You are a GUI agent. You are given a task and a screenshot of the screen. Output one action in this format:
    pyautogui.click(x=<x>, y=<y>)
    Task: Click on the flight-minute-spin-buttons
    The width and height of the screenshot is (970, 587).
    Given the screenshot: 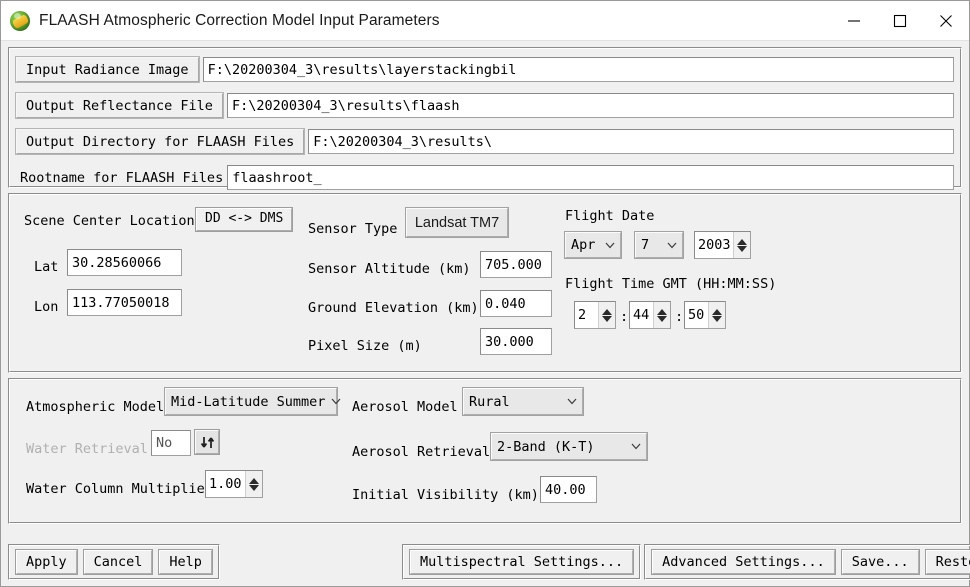 What is the action you would take?
    pyautogui.click(x=661, y=315)
    